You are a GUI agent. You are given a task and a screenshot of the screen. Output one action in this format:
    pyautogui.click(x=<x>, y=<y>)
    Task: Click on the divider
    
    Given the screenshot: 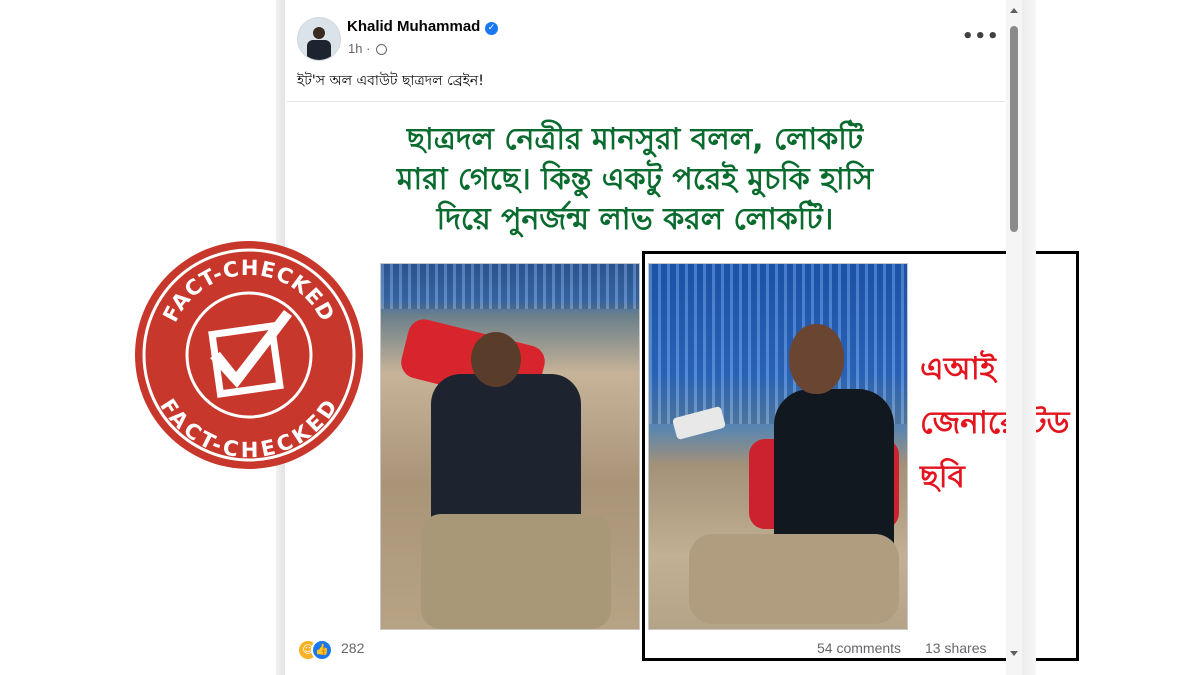 What is the action you would take?
    pyautogui.click(x=646, y=101)
    